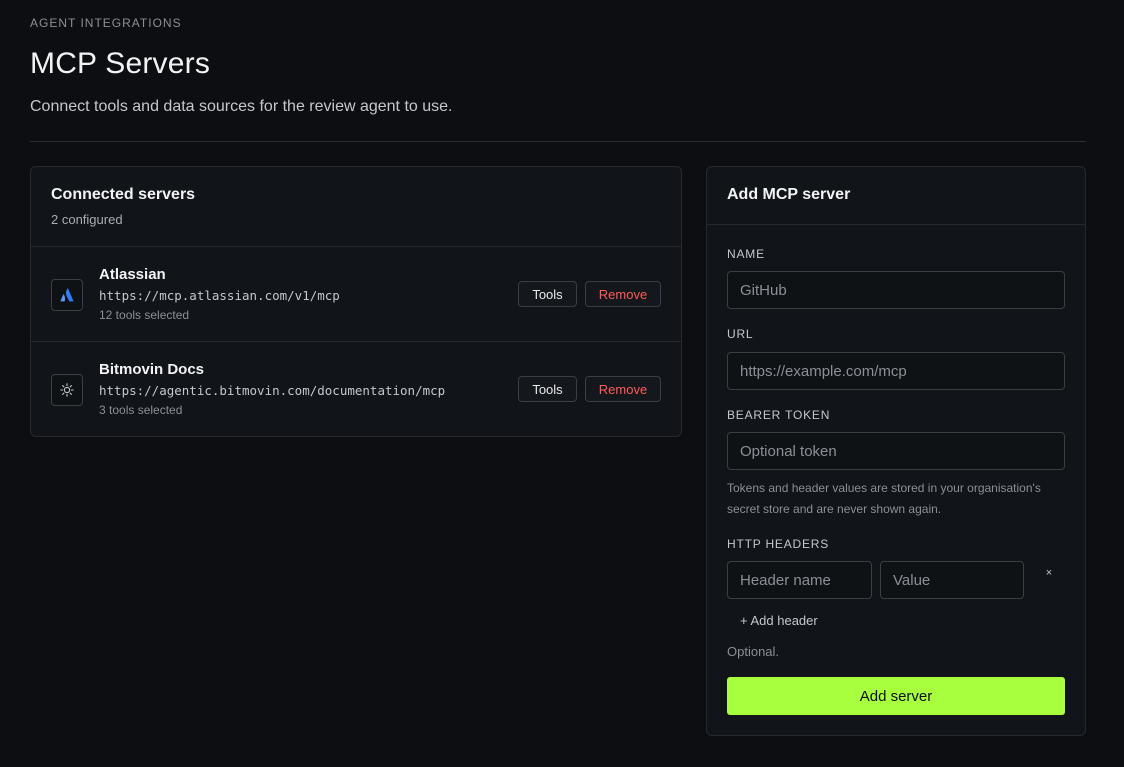 This screenshot has height=767, width=1124. What do you see at coordinates (952, 580) in the screenshot?
I see `header-value-input` at bounding box center [952, 580].